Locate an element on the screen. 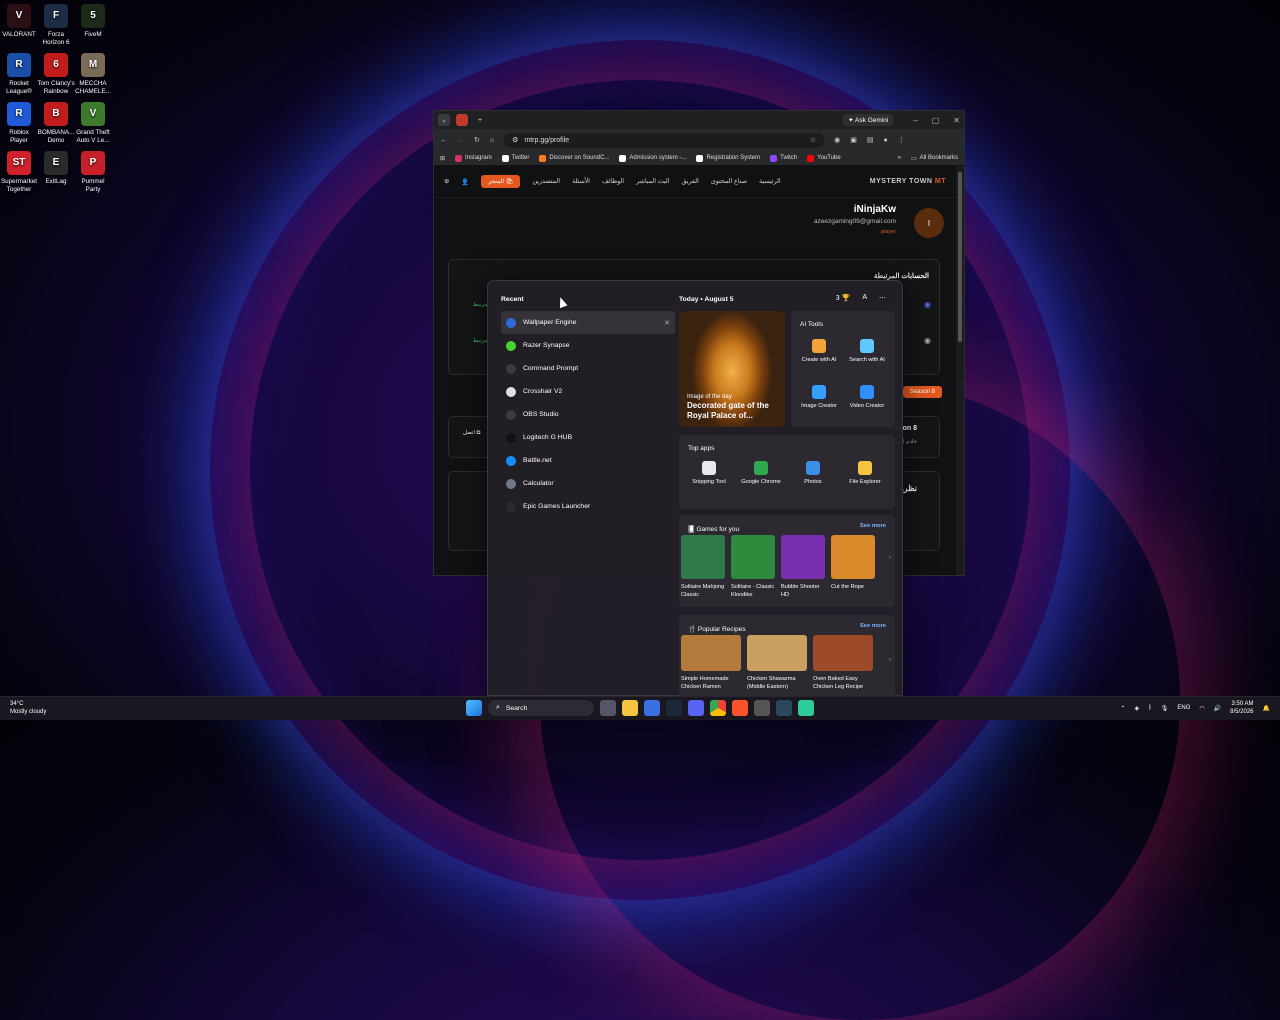  site-nav-item-6: الرئيسية is located at coordinates (770, 181).